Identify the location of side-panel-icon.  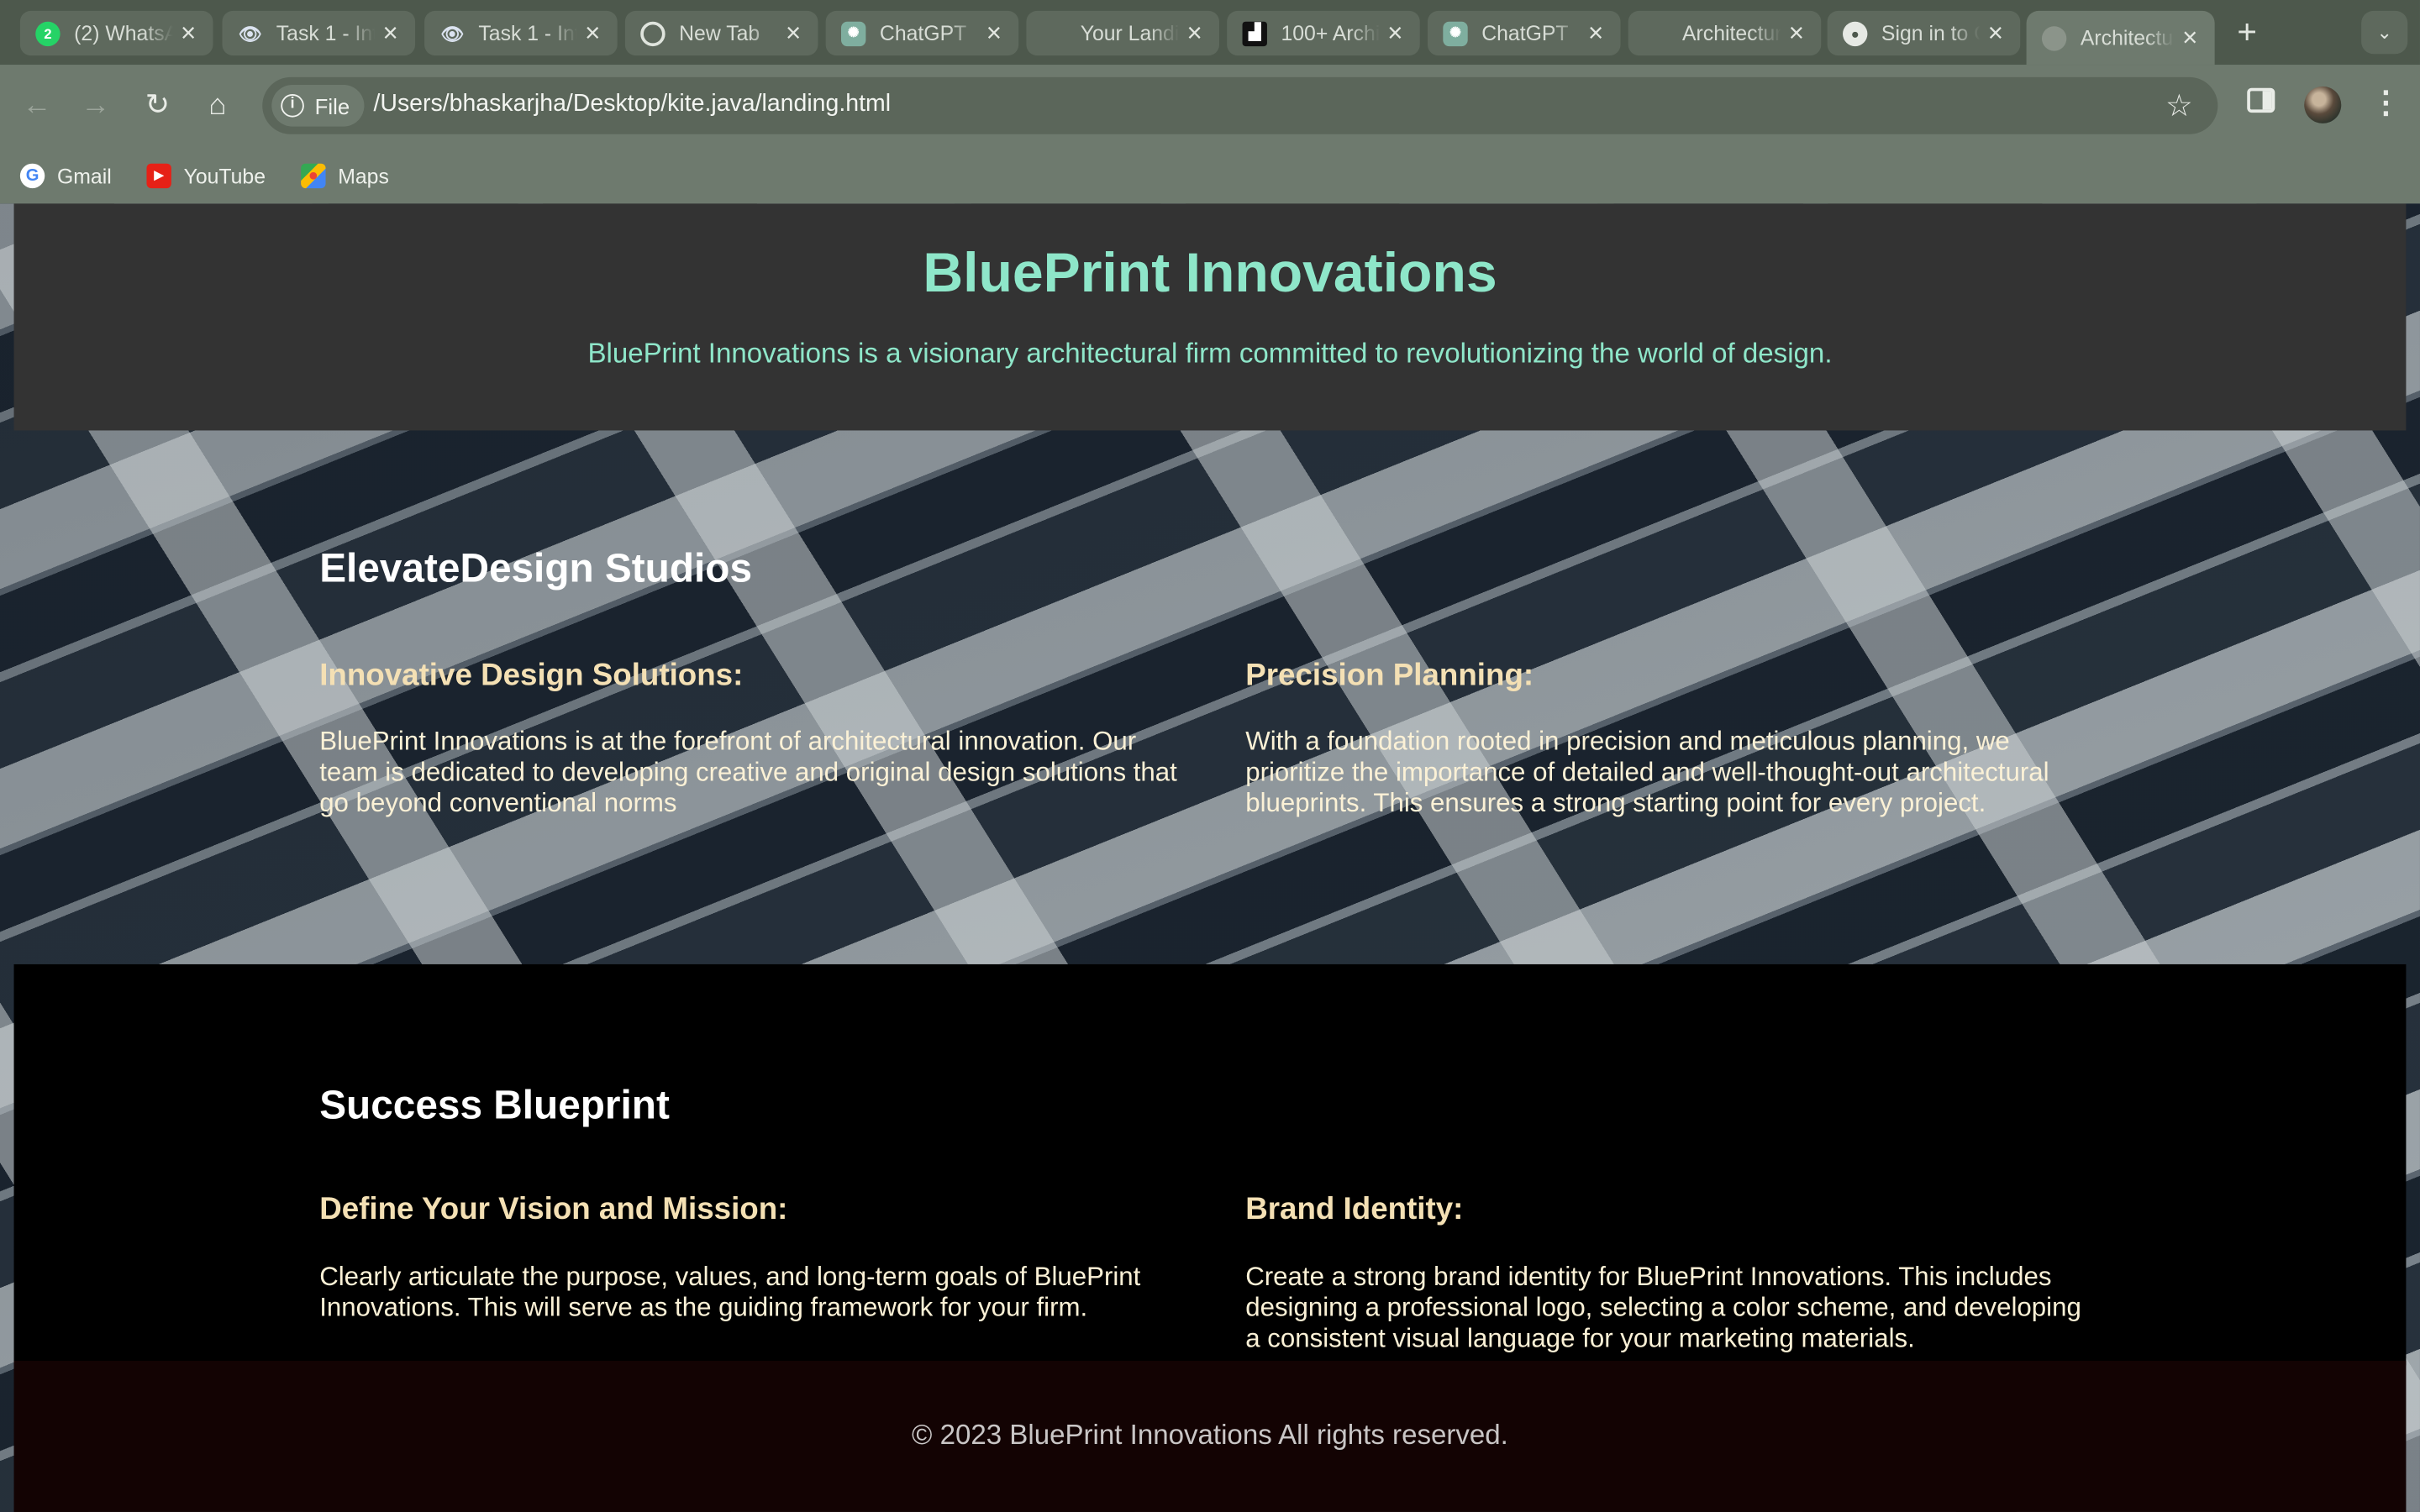
(2261, 100).